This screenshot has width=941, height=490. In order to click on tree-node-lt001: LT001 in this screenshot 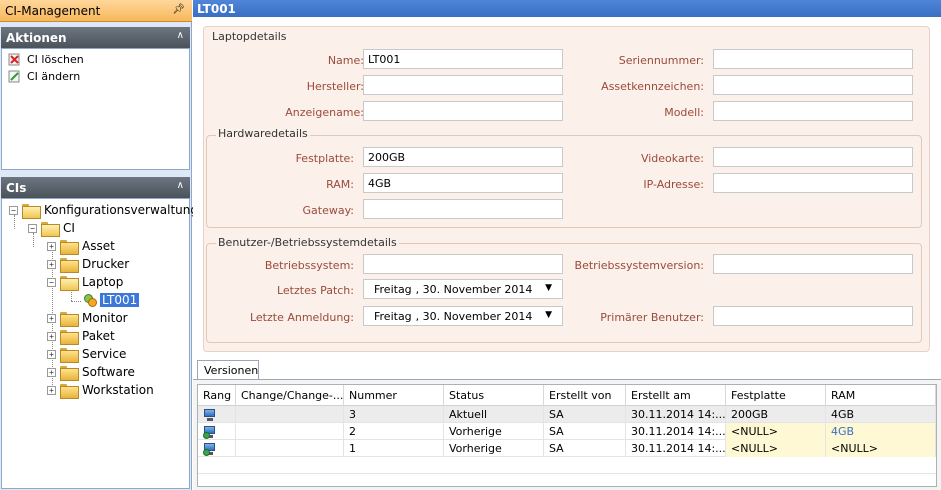, I will do `click(111, 300)`.